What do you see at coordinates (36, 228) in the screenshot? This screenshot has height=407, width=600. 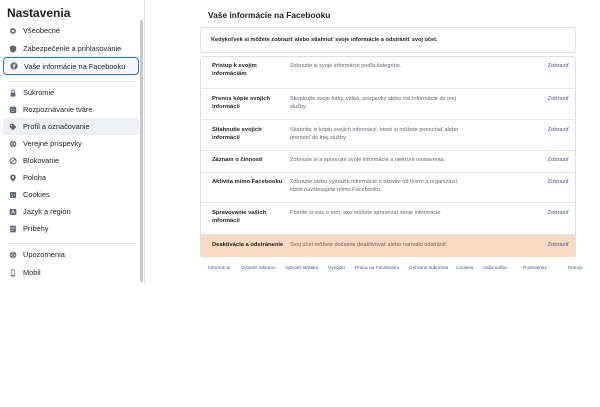 I see `sidebar-item-label: Príbehy` at bounding box center [36, 228].